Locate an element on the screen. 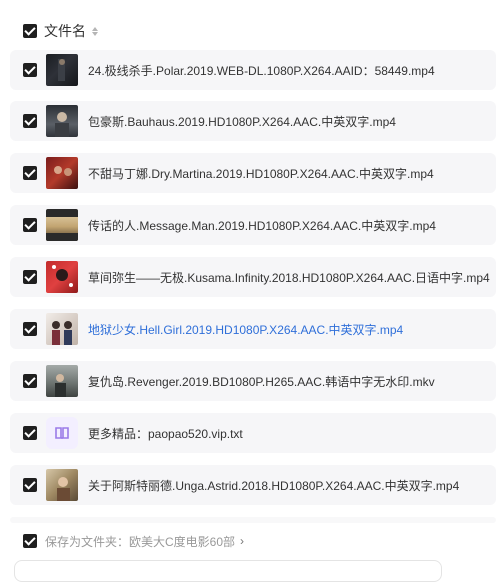  chevron-right-icon: › is located at coordinates (242, 541).